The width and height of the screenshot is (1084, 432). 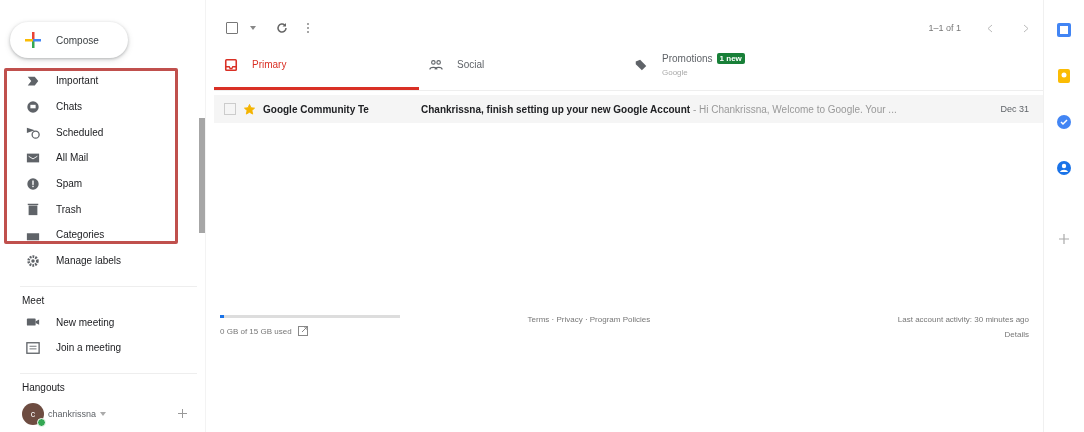 What do you see at coordinates (43, 387) in the screenshot?
I see `section-title: Hangouts` at bounding box center [43, 387].